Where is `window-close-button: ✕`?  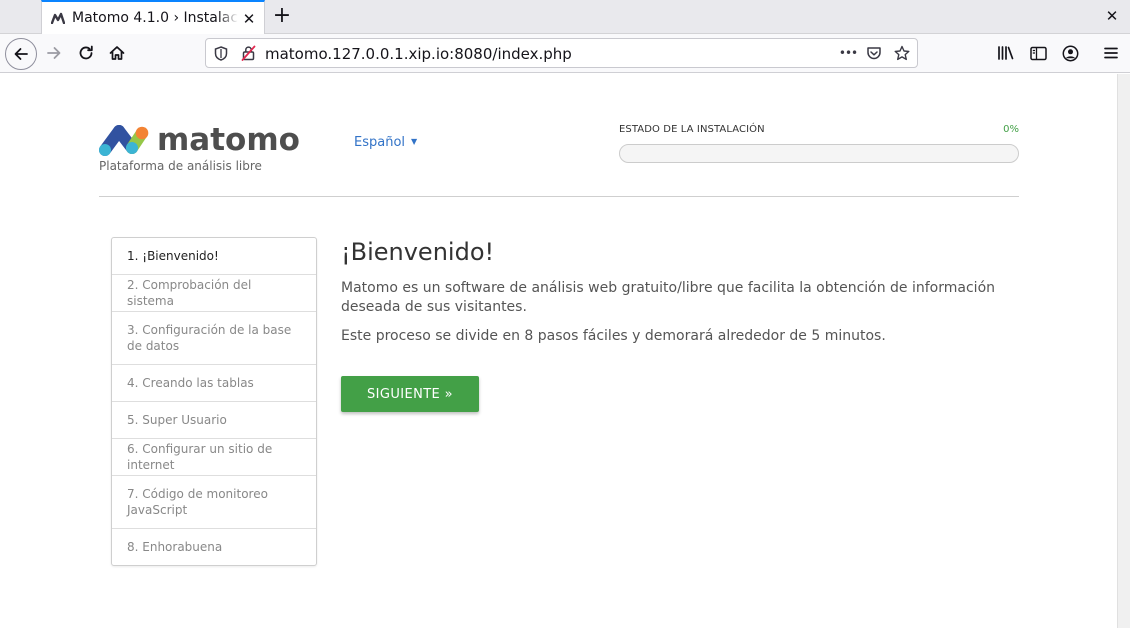 window-close-button: ✕ is located at coordinates (1112, 16).